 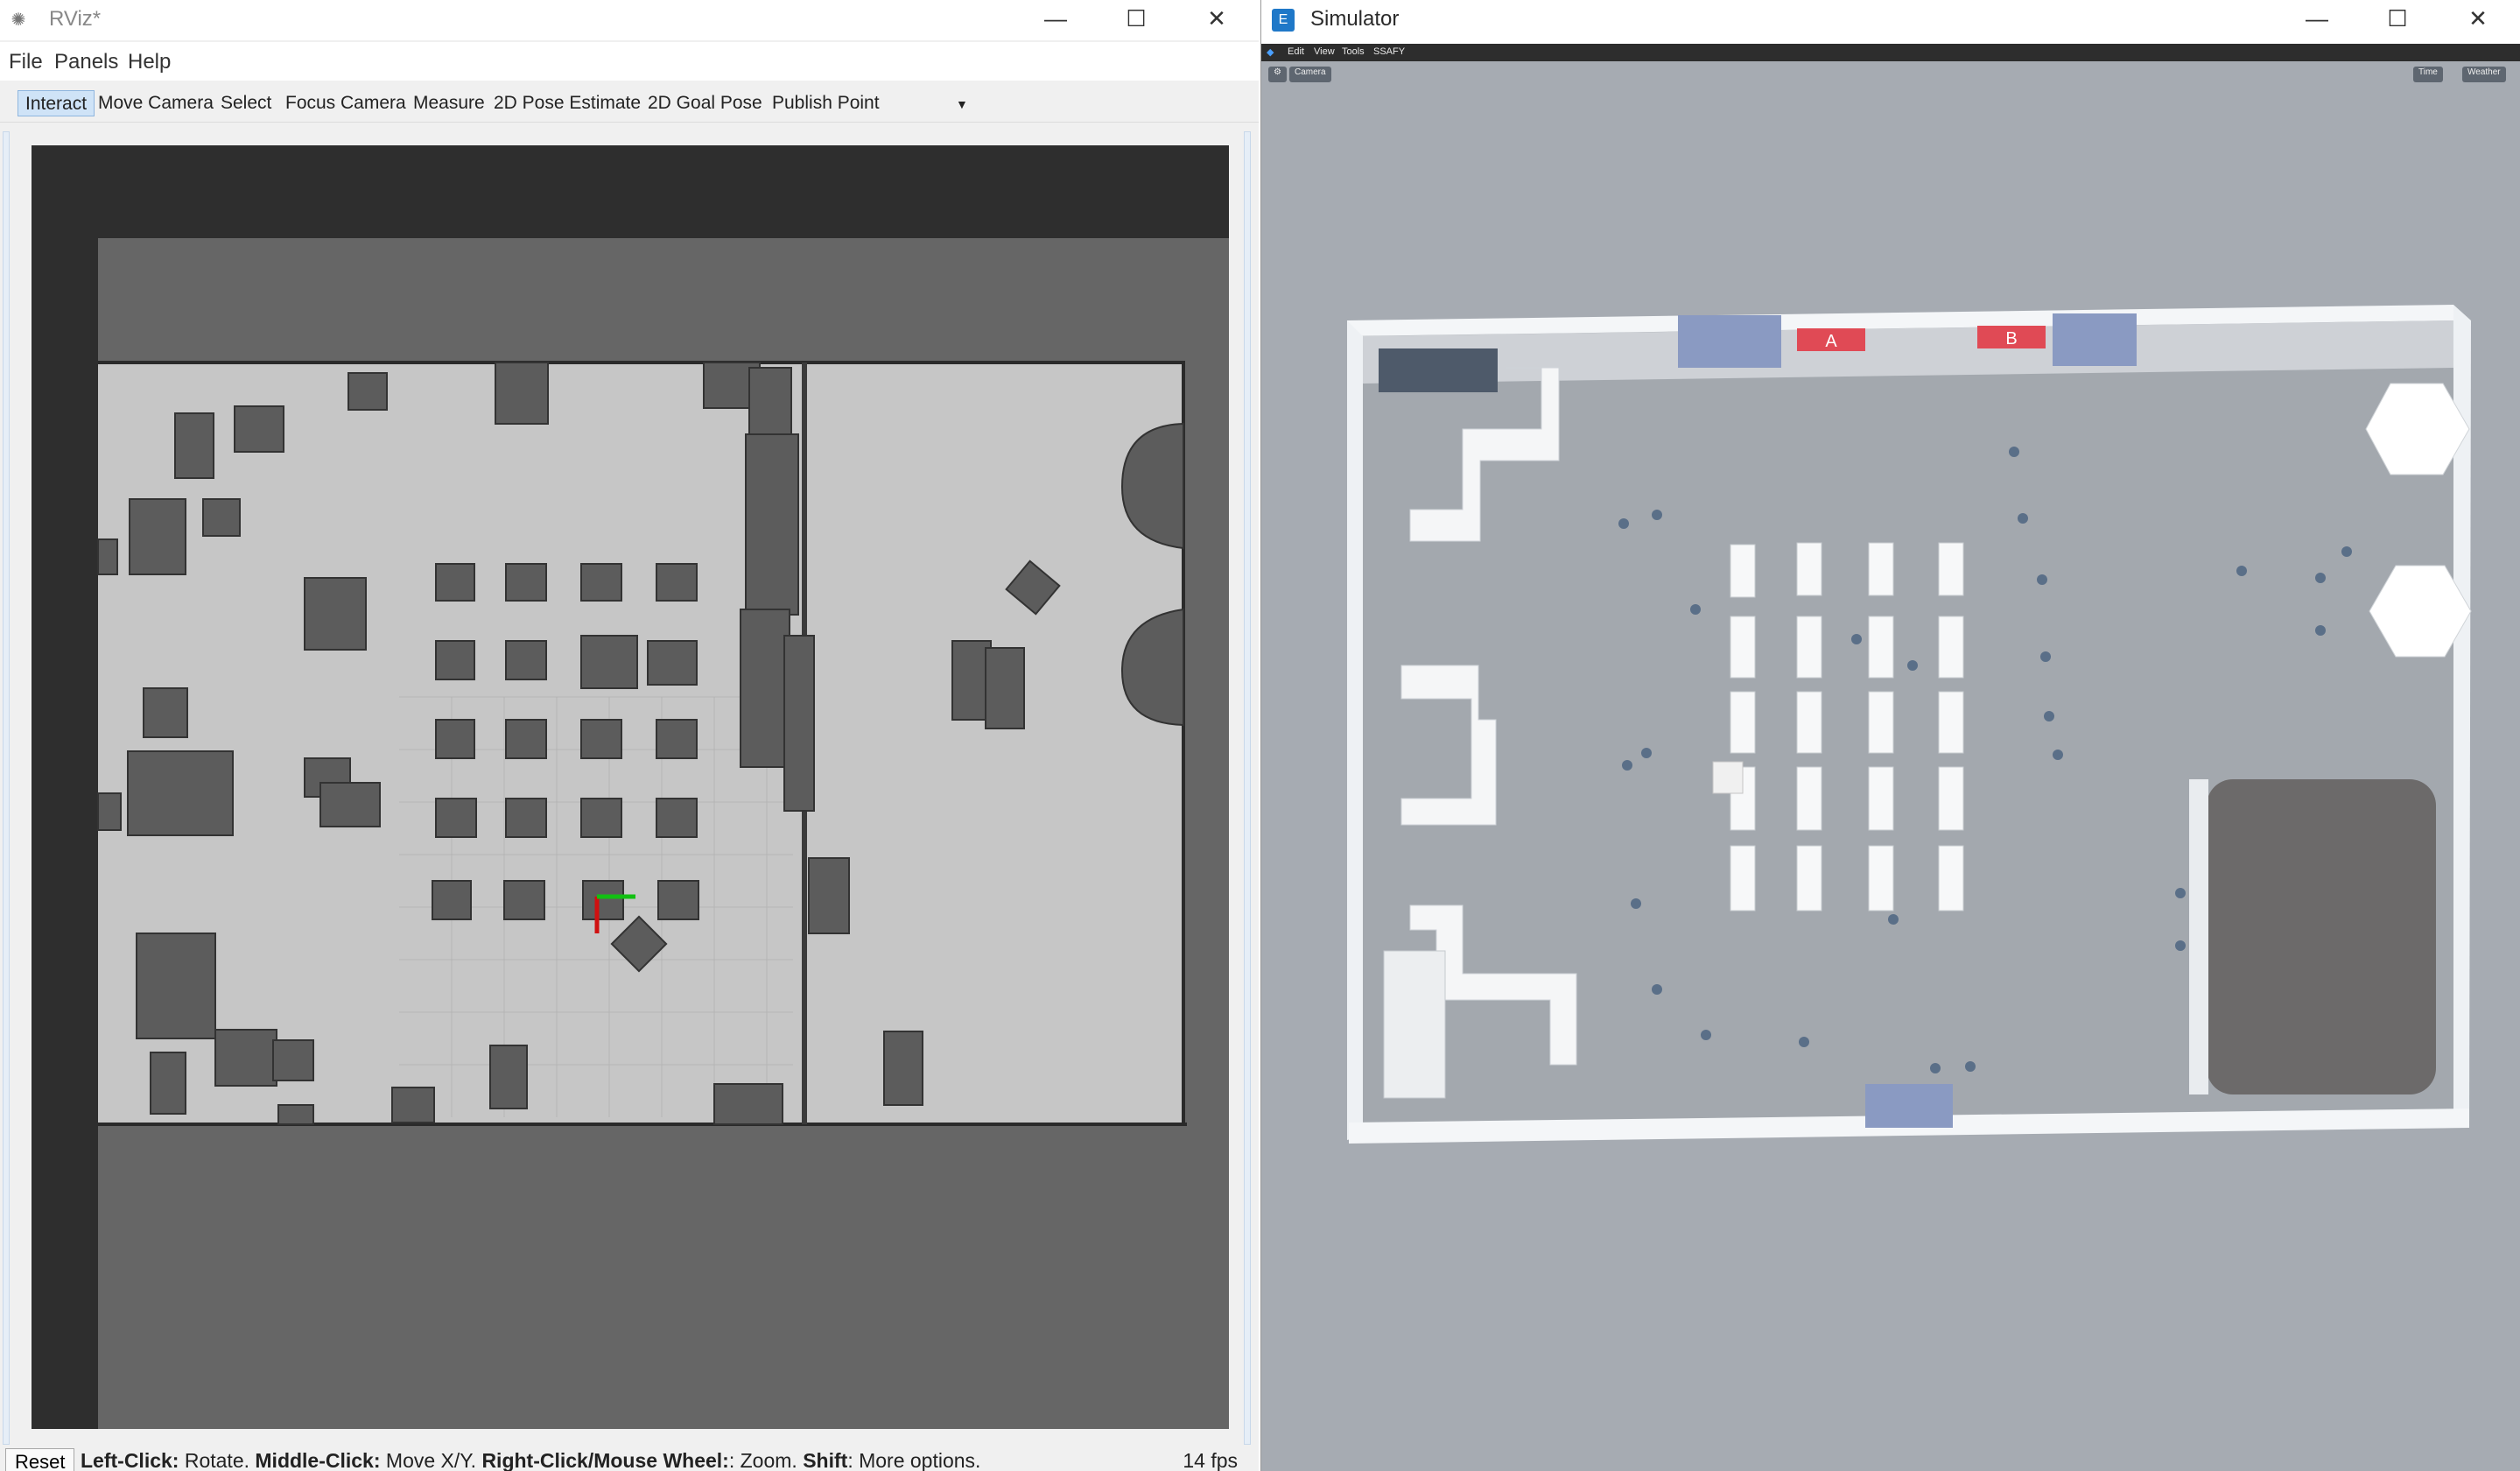 What do you see at coordinates (1270, 52) in the screenshot?
I see `sim-logo-icon: ◆` at bounding box center [1270, 52].